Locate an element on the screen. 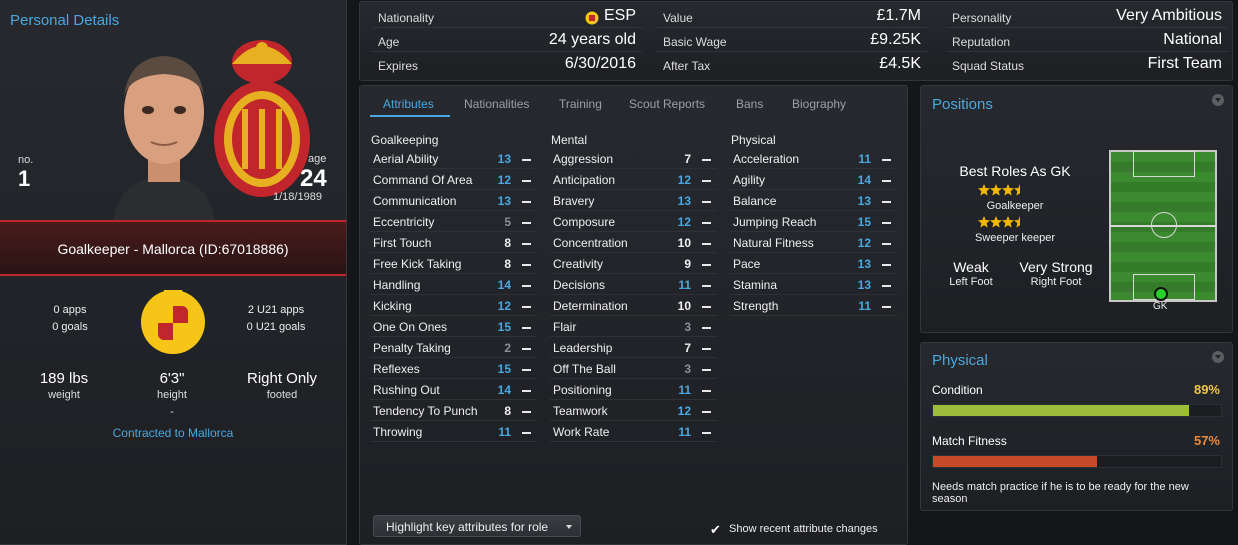 The width and height of the screenshot is (1238, 545). star-rating-icon is located at coordinates (999, 222).